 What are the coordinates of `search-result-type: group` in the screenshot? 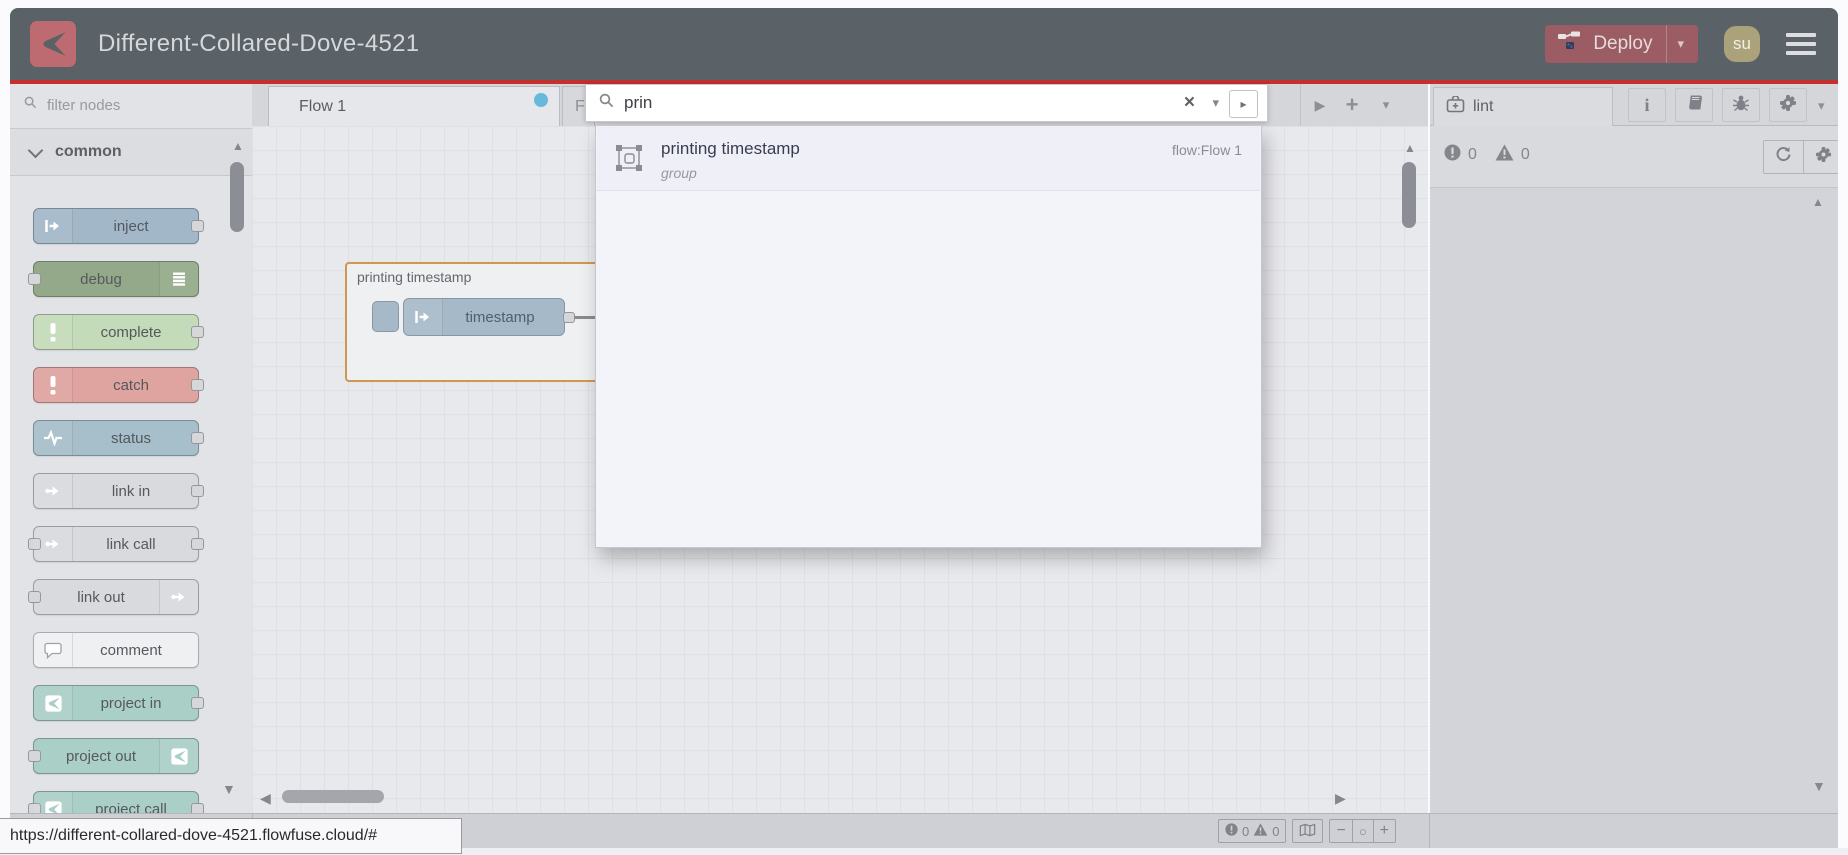 It's located at (679, 173).